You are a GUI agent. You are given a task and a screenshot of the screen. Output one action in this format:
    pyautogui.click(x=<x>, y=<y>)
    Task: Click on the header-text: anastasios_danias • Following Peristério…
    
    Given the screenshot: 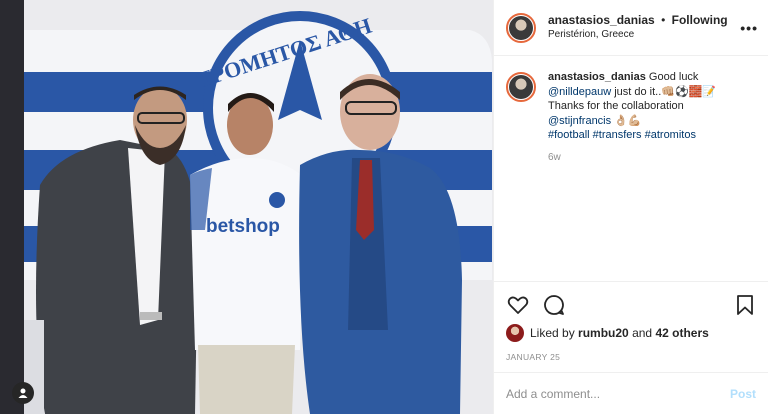 What is the action you would take?
    pyautogui.click(x=644, y=27)
    